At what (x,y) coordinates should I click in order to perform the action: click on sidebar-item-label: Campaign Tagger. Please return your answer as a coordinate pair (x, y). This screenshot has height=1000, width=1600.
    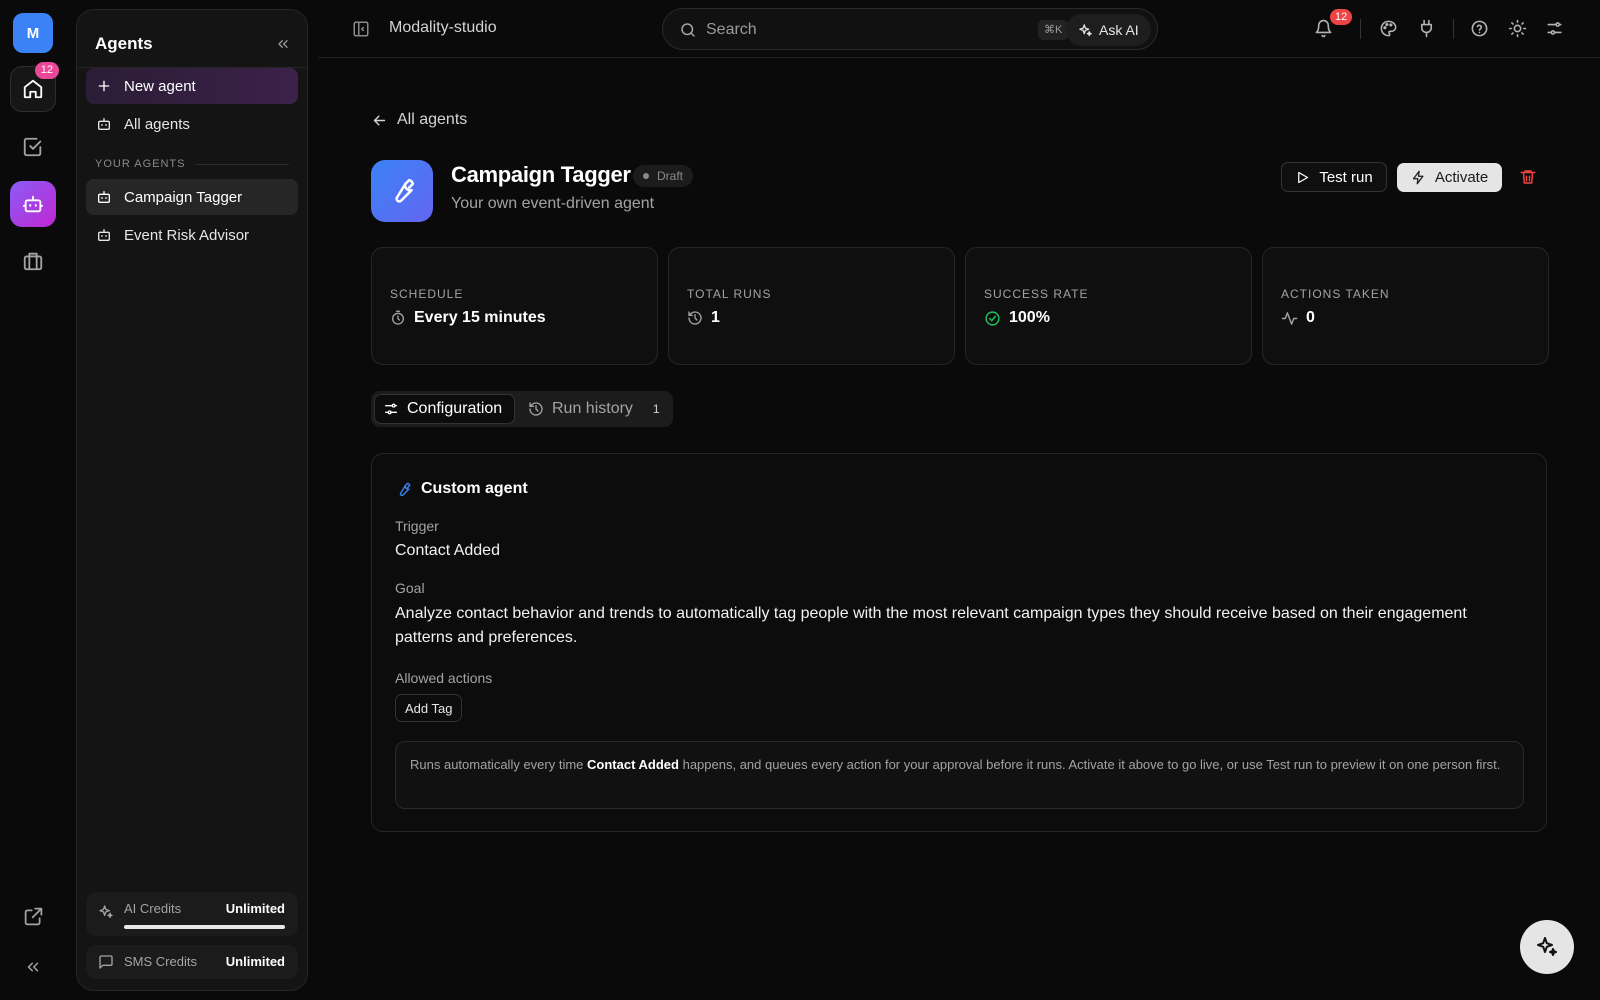
    Looking at the image, I should click on (183, 197).